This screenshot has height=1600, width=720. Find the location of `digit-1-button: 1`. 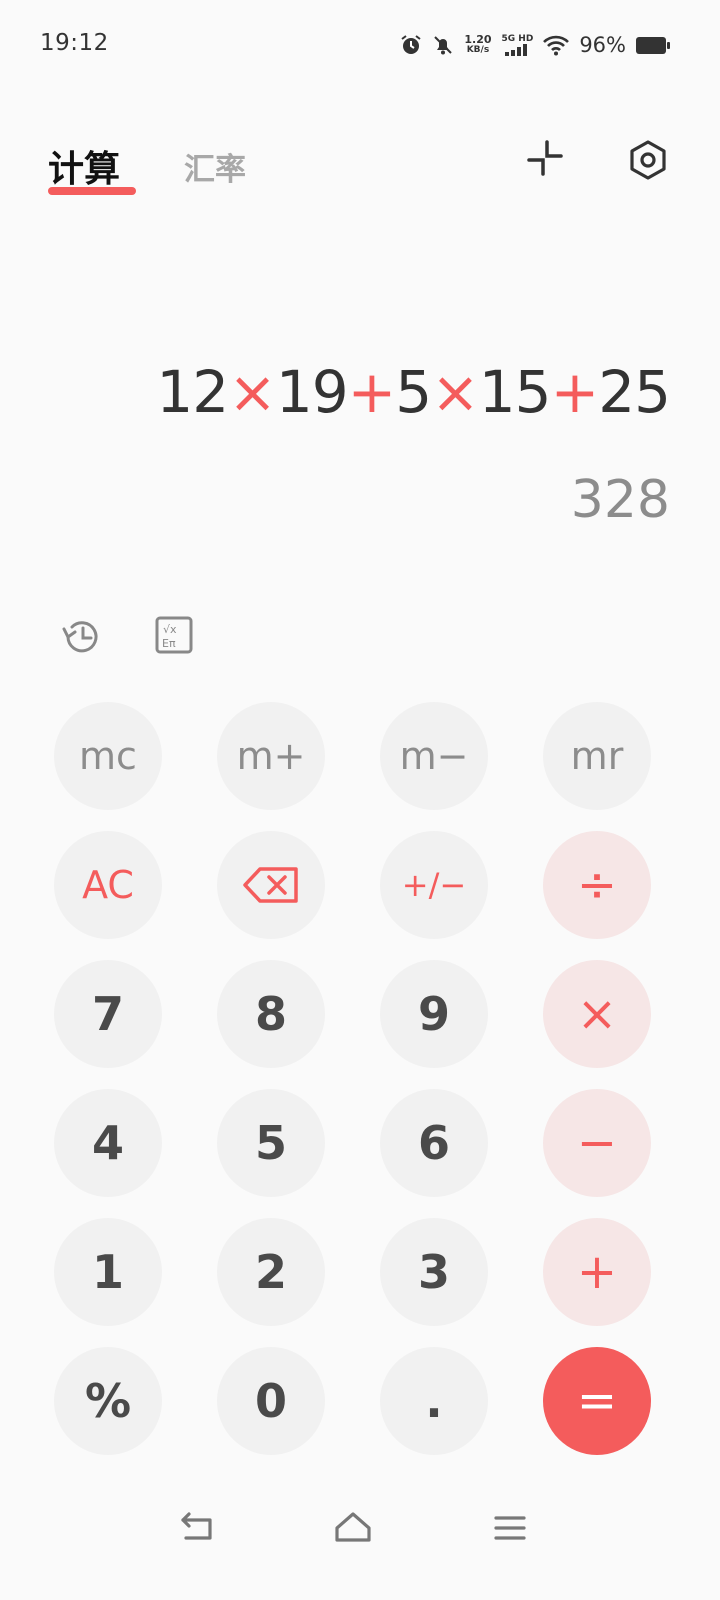

digit-1-button: 1 is located at coordinates (108, 1272).